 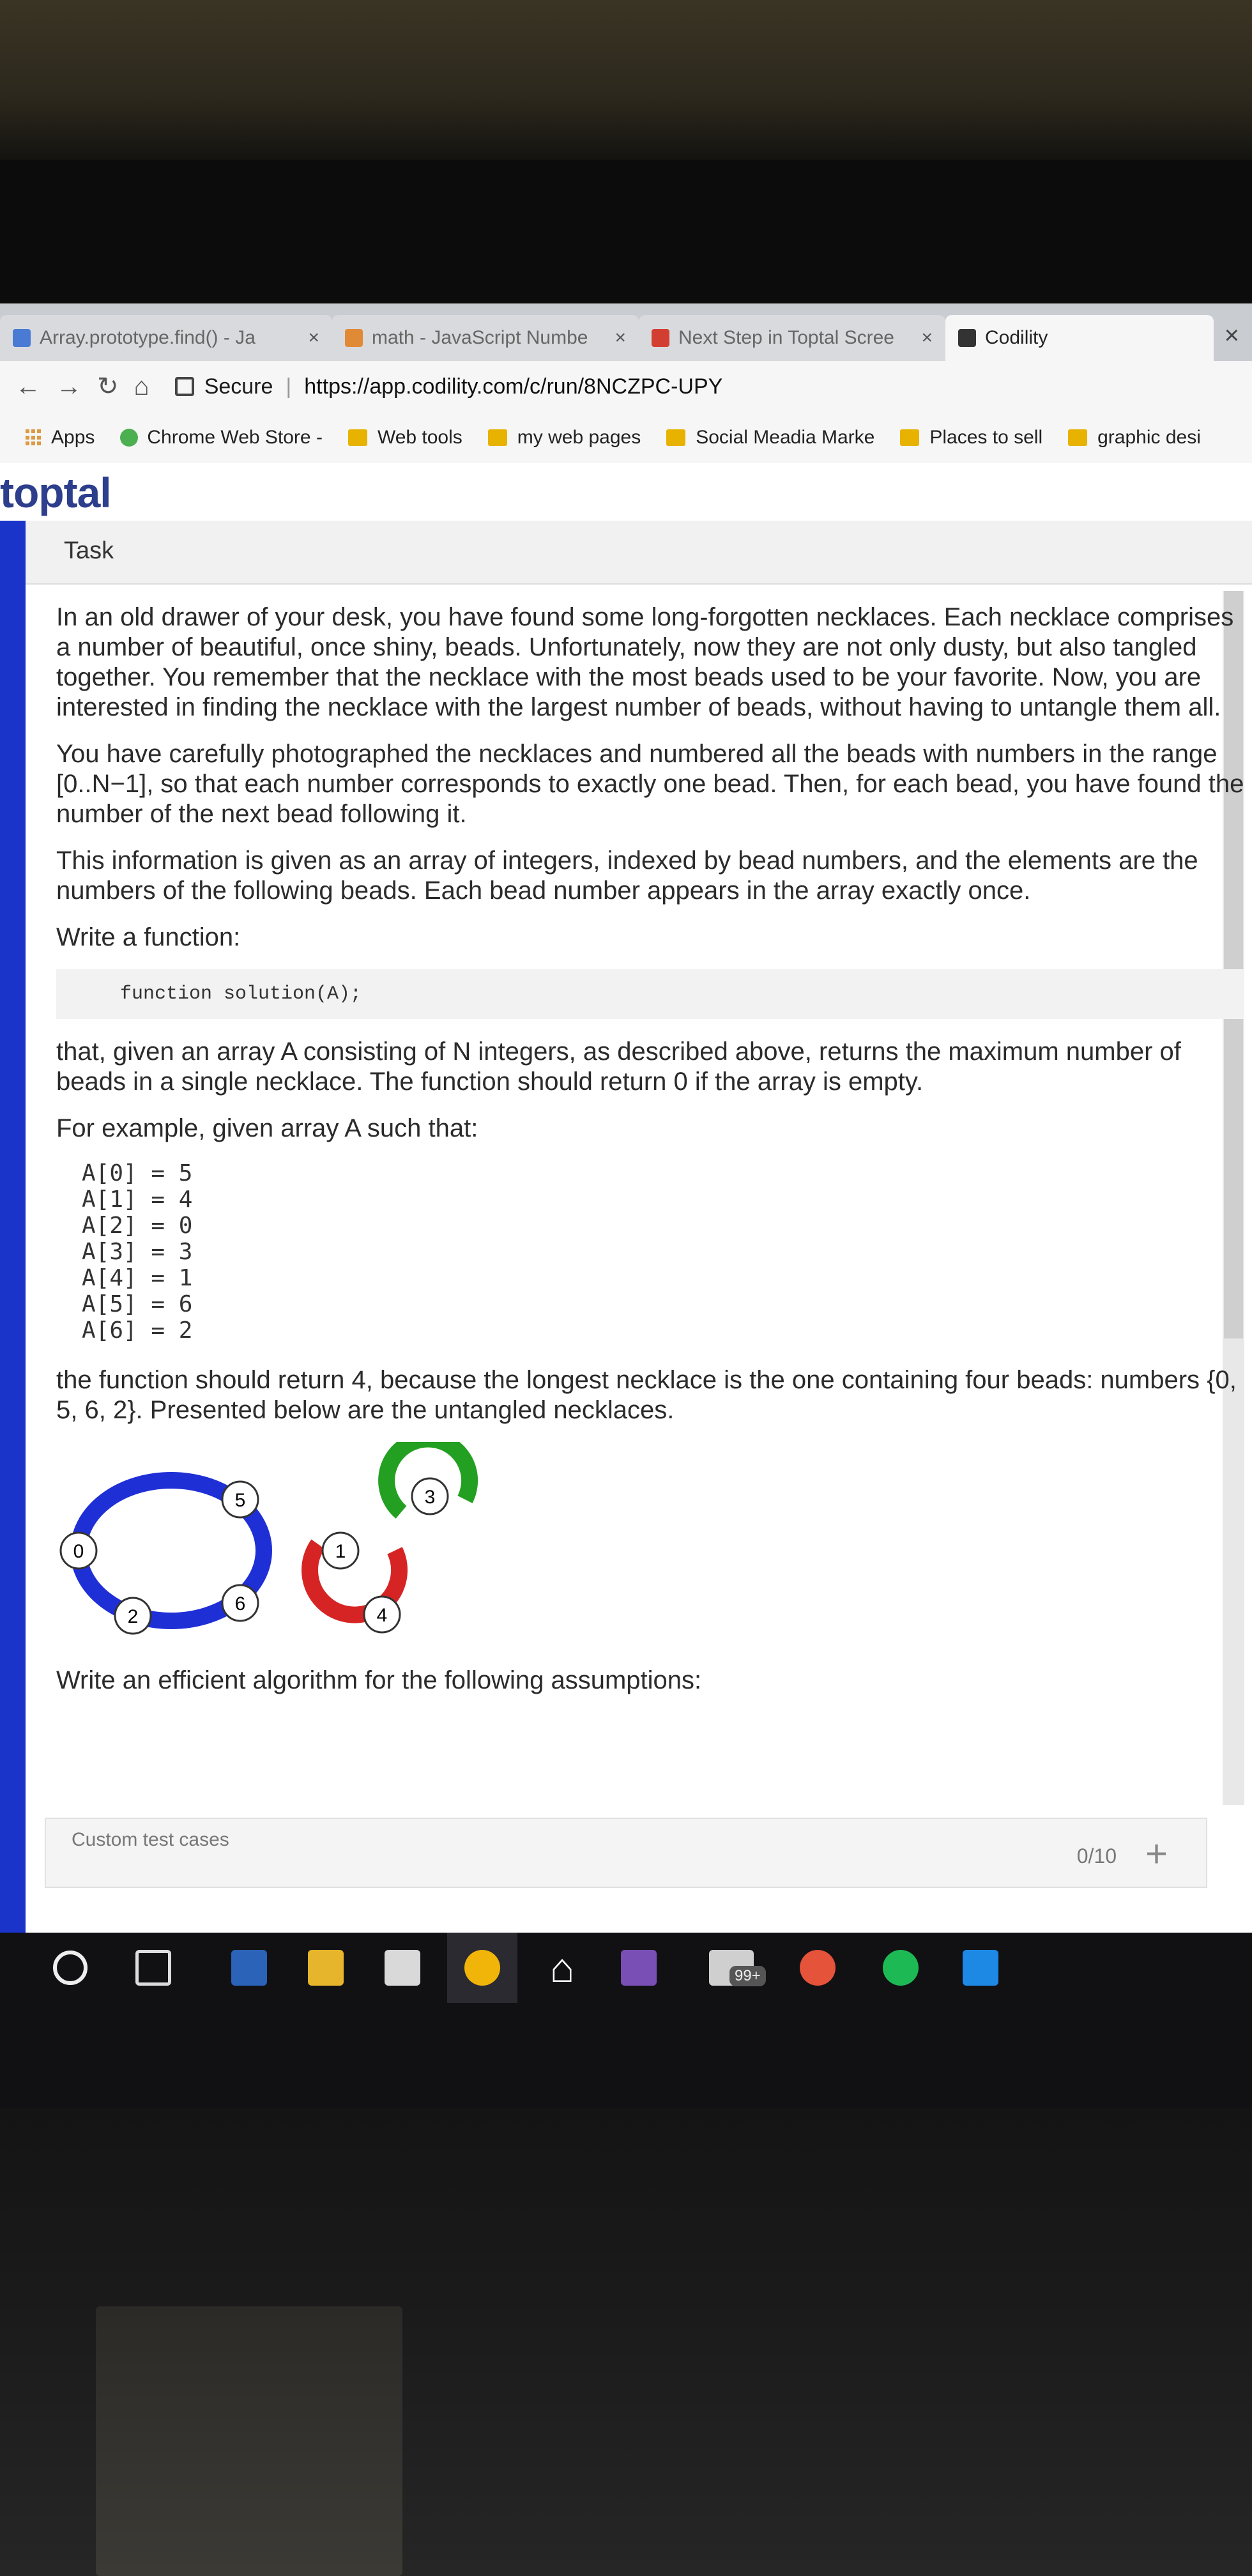 I want to click on add-test-case-button: +, so click(x=1156, y=1854).